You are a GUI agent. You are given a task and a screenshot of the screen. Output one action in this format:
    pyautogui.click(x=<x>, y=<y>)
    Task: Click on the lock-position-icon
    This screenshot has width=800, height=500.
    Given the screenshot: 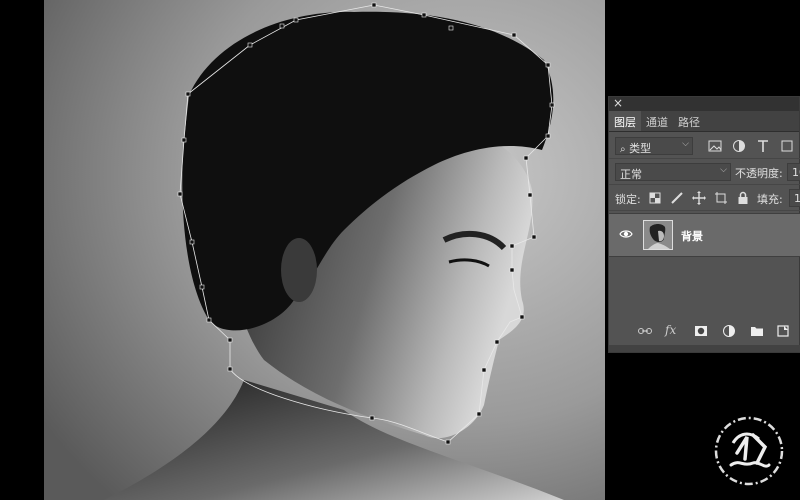 What is the action you would take?
    pyautogui.click(x=699, y=198)
    